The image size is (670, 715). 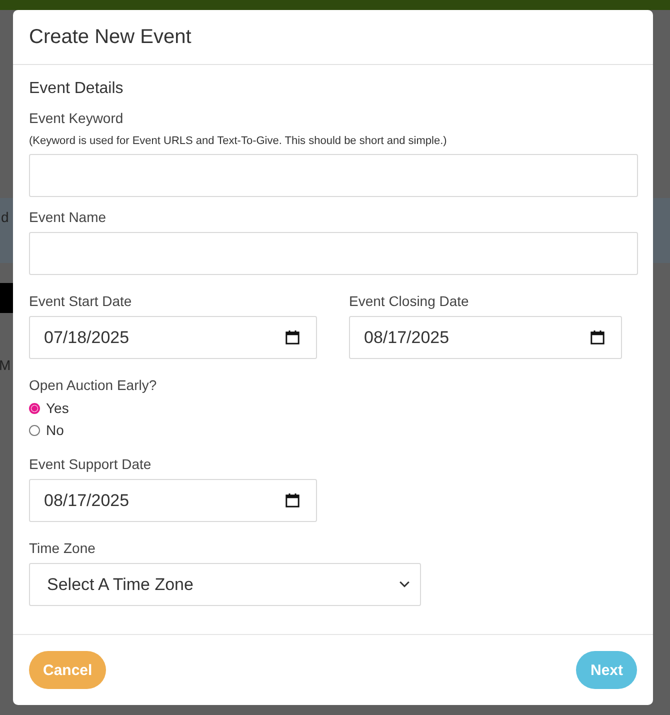 I want to click on field-label: Time Zone, so click(x=62, y=548).